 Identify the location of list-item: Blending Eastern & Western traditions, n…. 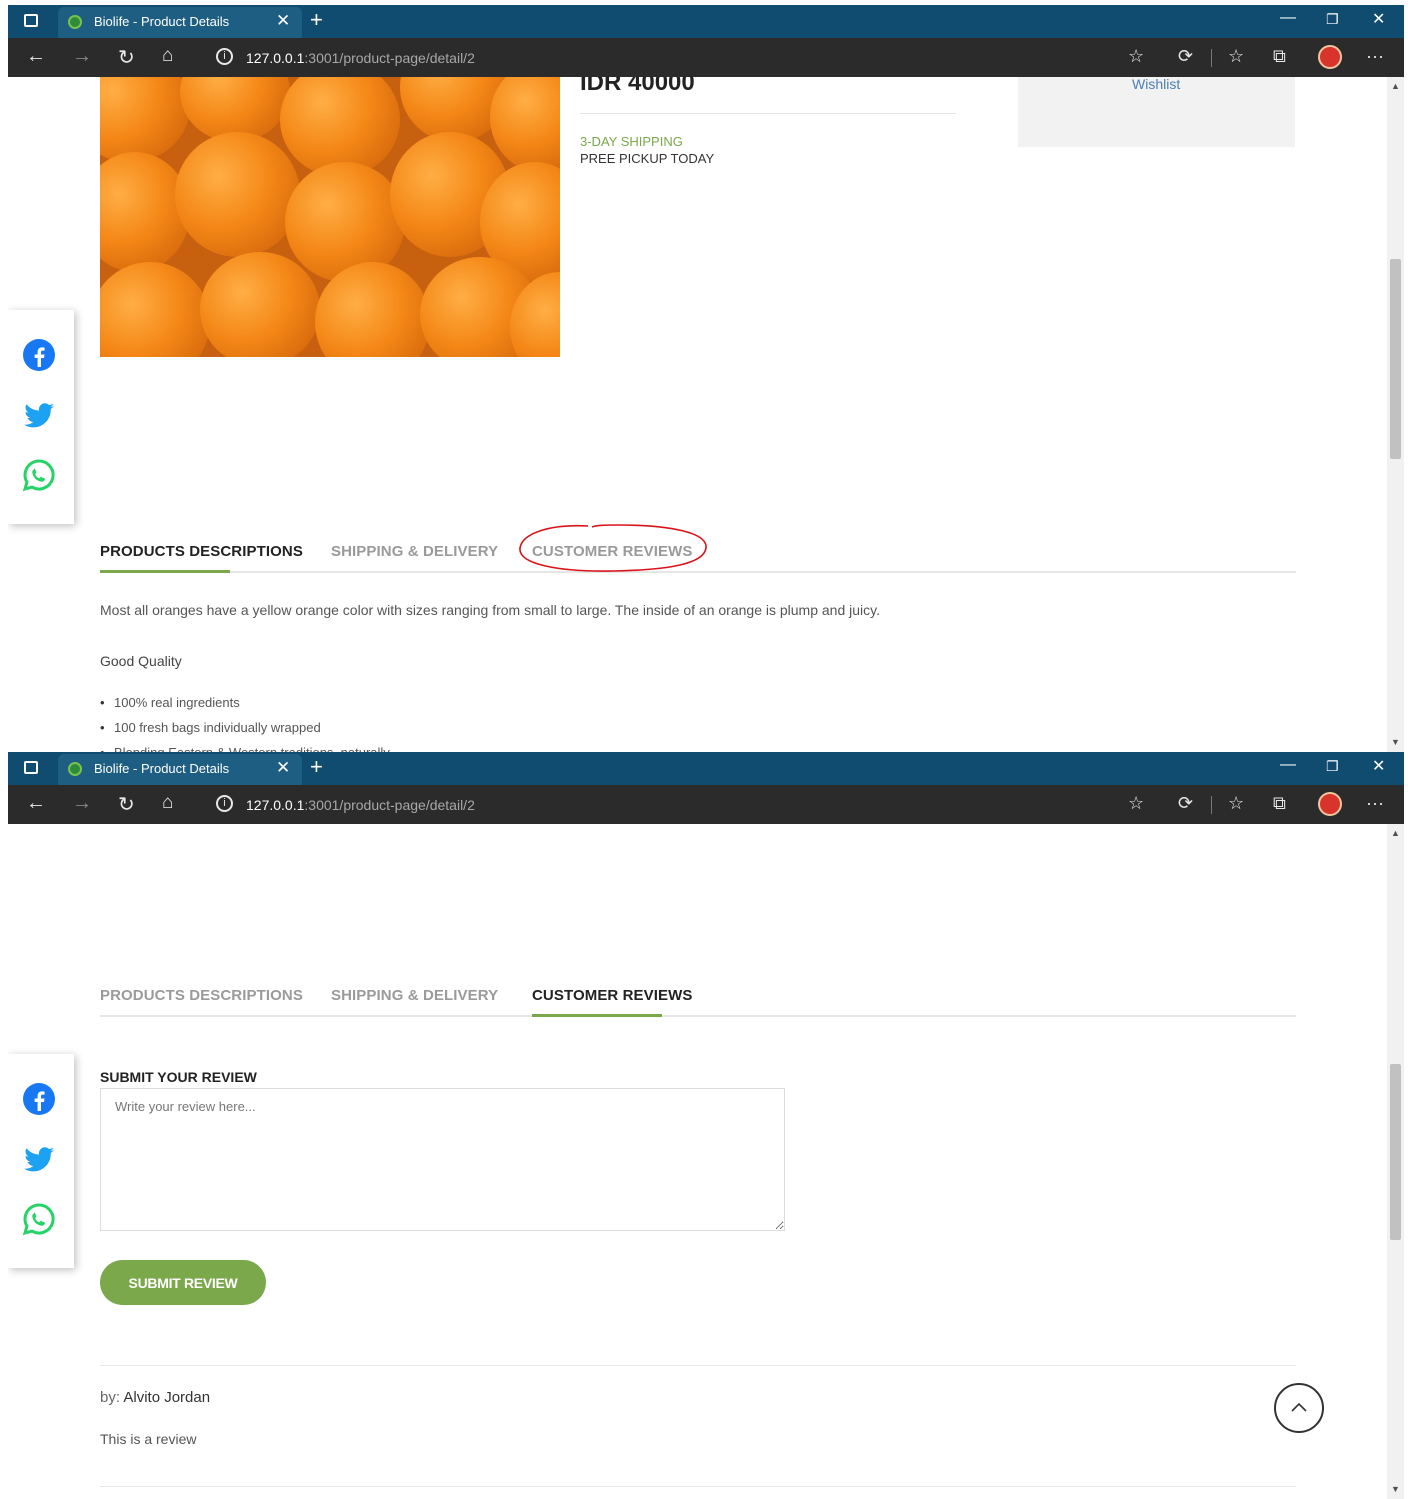
(245, 748).